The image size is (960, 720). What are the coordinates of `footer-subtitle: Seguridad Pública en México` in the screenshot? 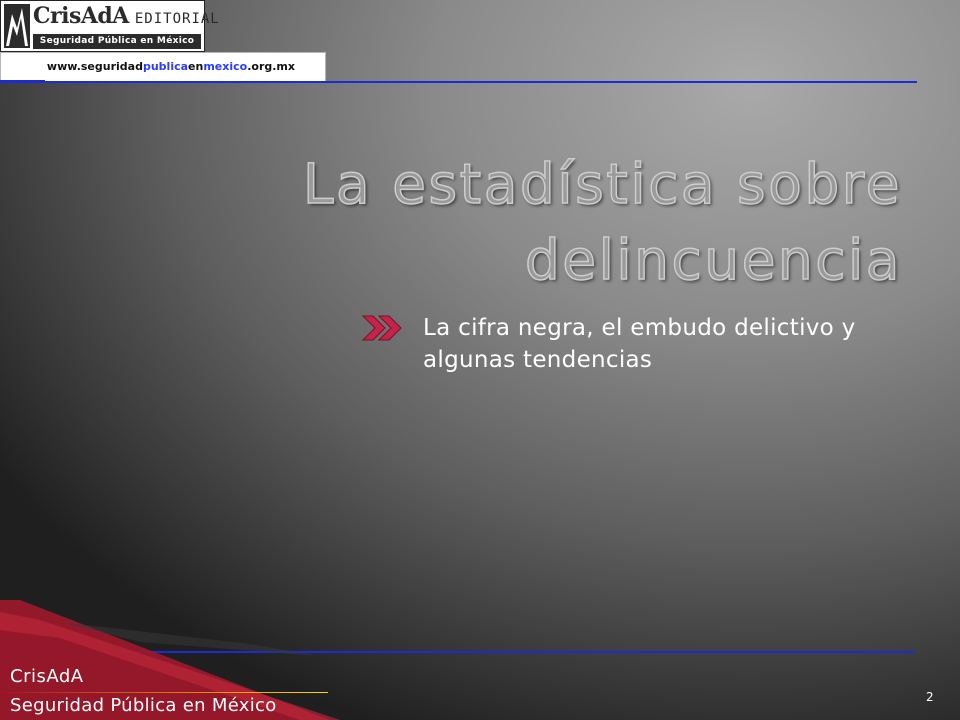 It's located at (143, 705).